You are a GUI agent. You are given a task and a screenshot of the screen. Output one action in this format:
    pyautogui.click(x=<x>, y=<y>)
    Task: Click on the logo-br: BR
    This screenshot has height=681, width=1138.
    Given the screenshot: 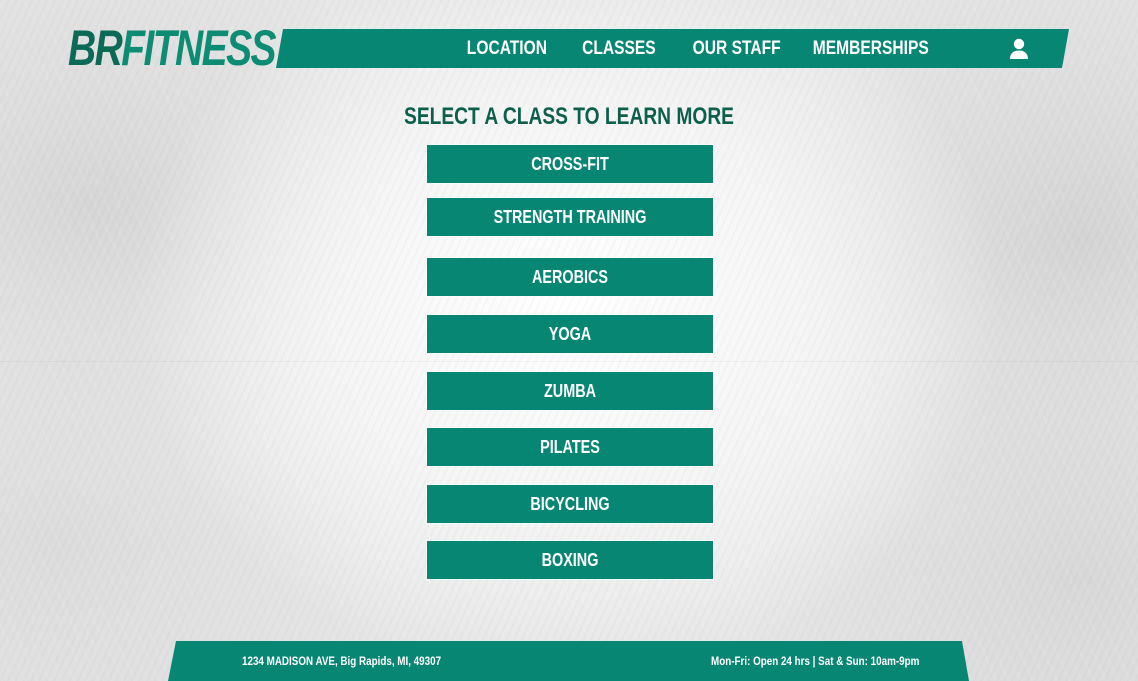 What is the action you would take?
    pyautogui.click(x=95, y=48)
    